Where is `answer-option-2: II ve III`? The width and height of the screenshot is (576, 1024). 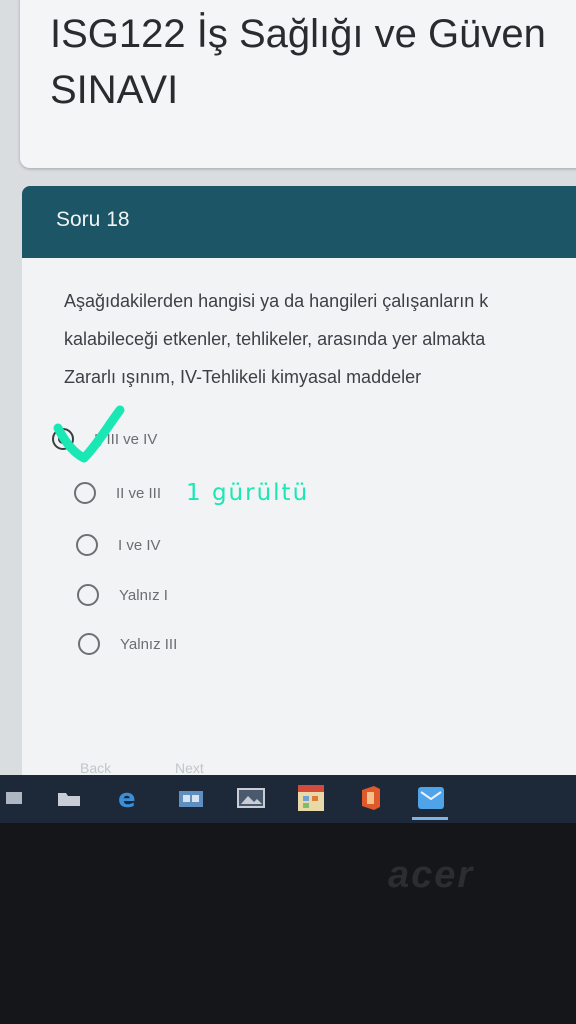
answer-option-2: II ve III is located at coordinates (117, 493).